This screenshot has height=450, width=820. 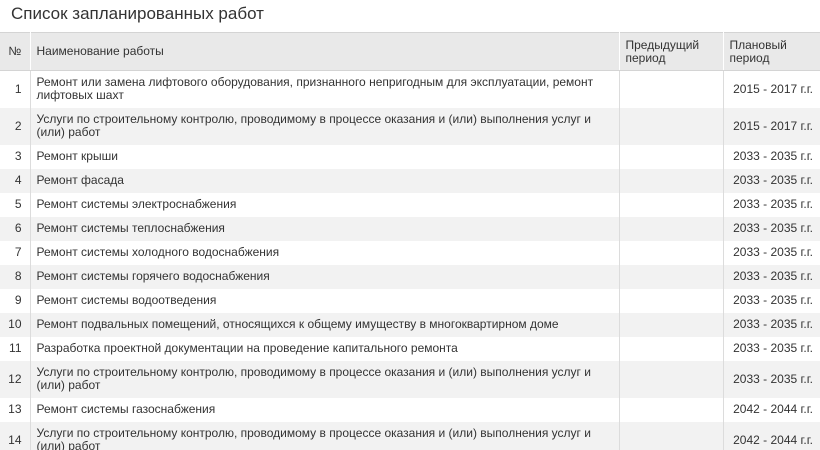 I want to click on row-number: 3, so click(x=15, y=156).